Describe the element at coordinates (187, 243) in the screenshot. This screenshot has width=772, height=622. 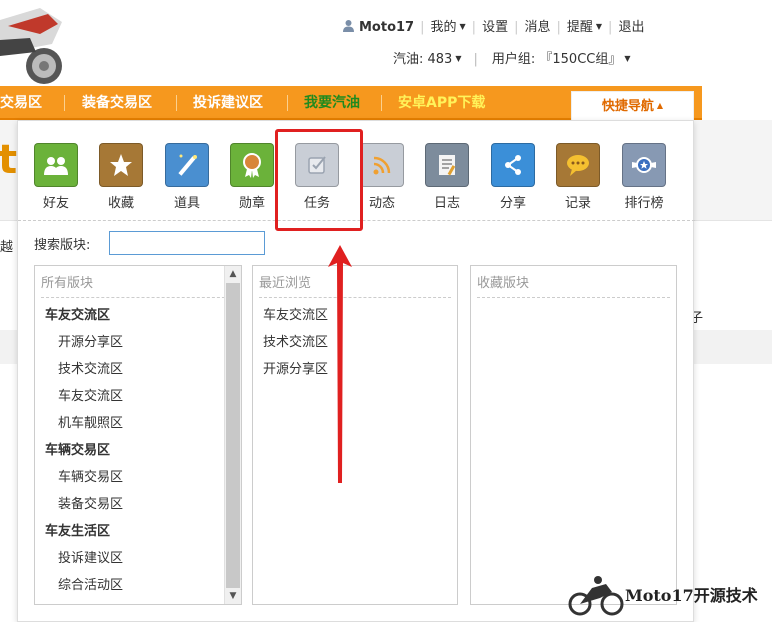
I see `search-input` at that location.